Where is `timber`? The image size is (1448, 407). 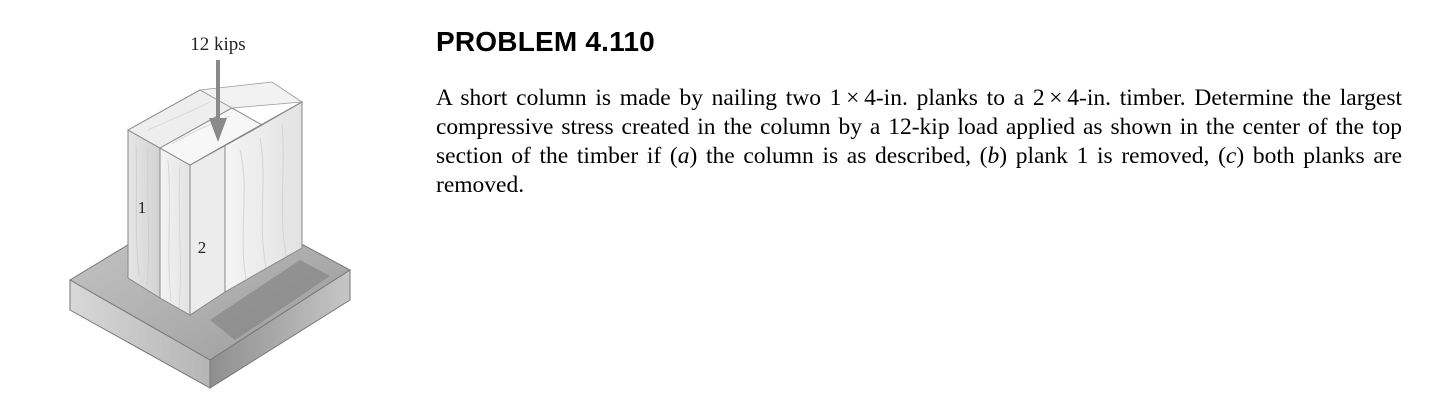 timber is located at coordinates (175, 231).